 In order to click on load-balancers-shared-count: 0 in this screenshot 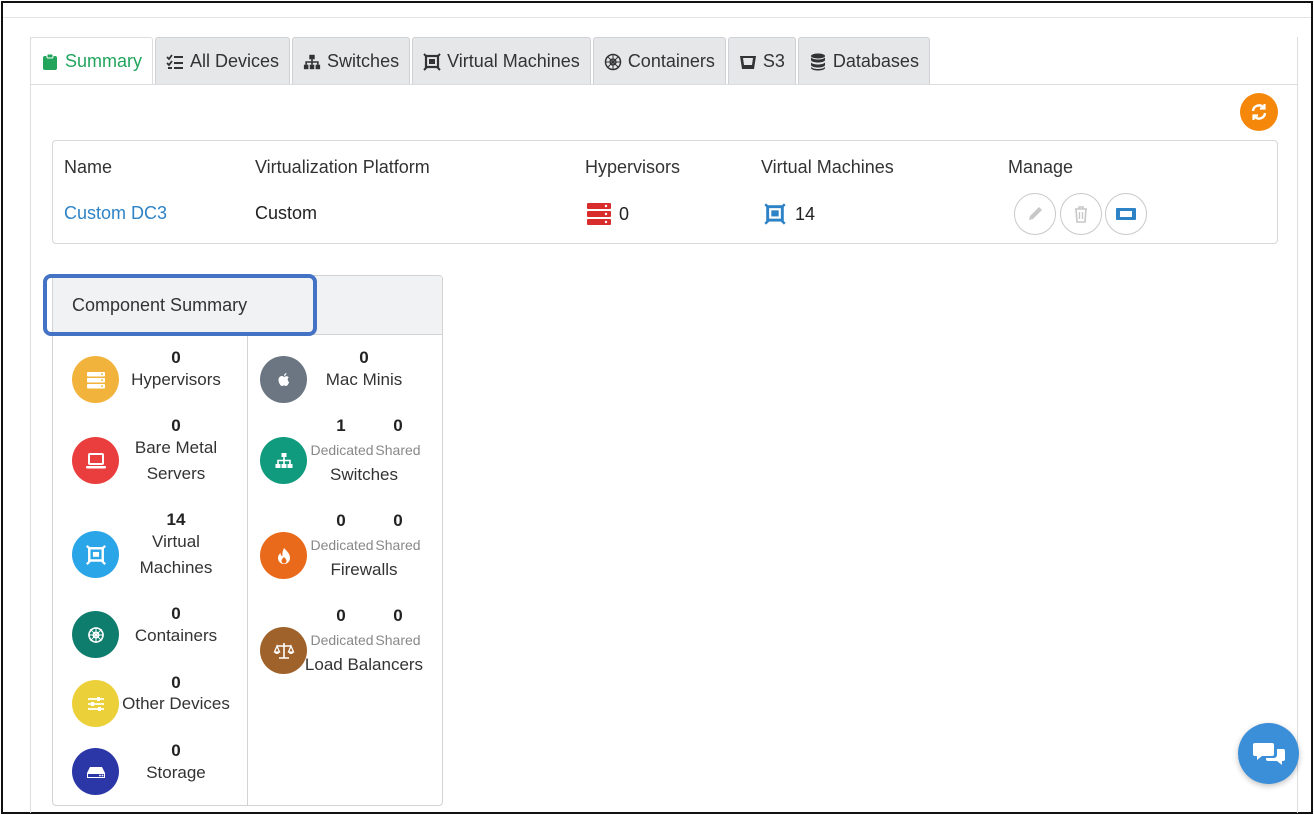, I will do `click(398, 615)`.